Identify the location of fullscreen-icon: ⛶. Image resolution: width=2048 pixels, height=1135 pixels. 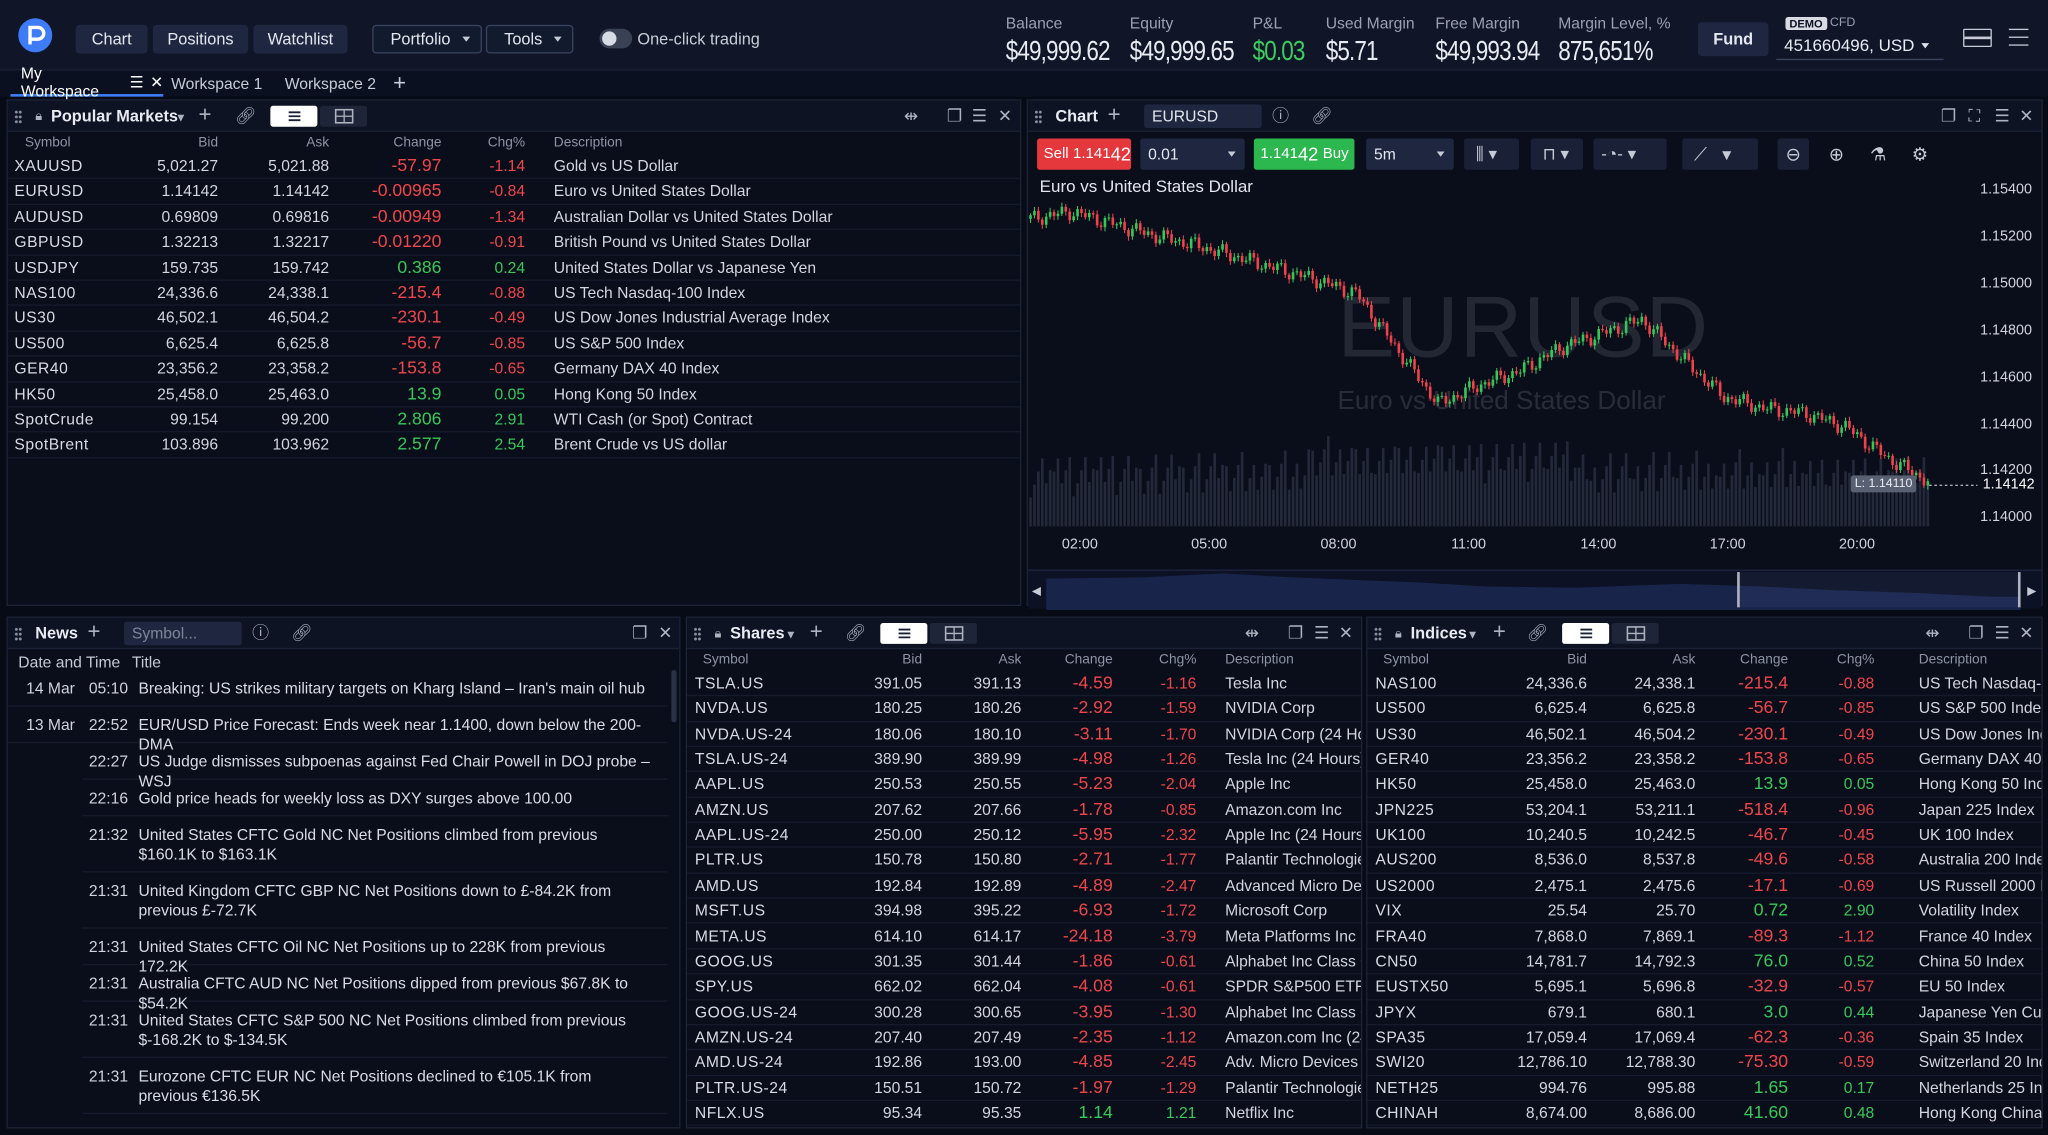
(1974, 115).